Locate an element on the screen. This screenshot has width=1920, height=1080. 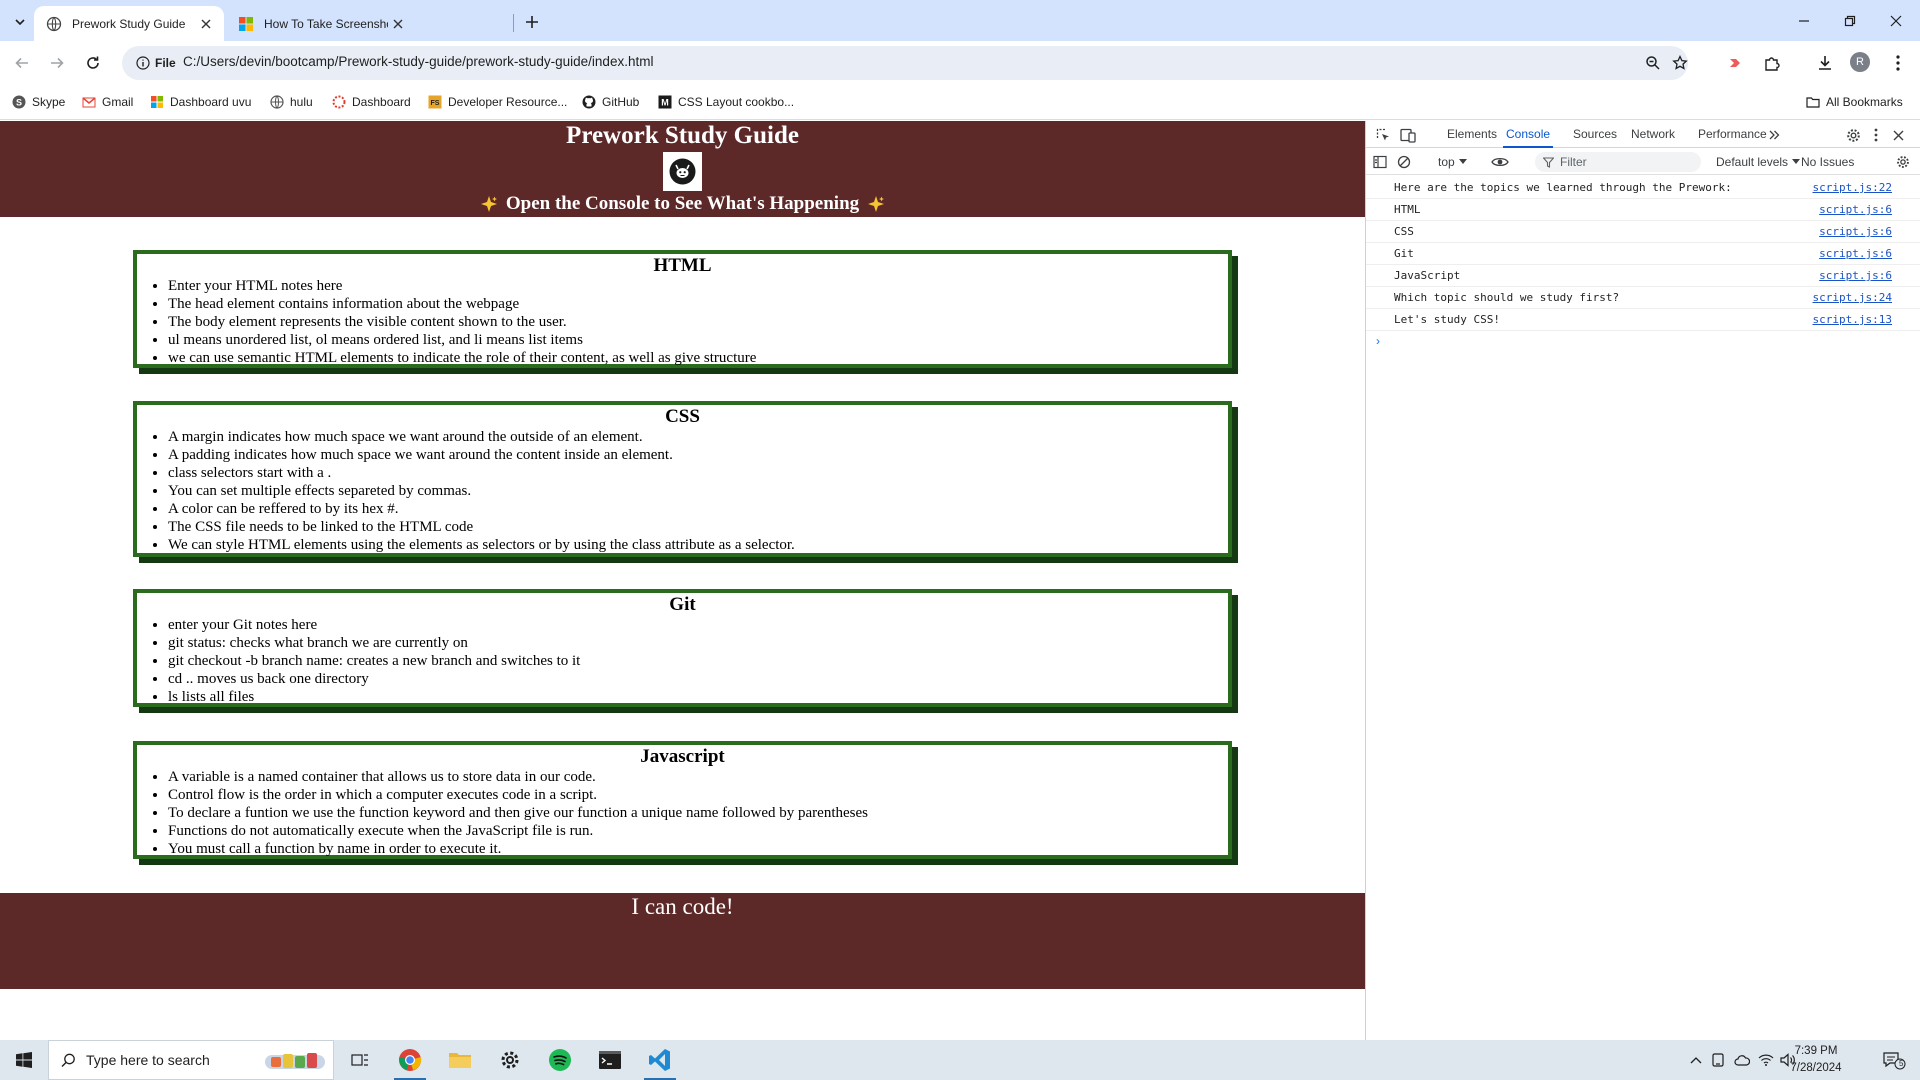
extensions-menu-button is located at coordinates (1772, 63).